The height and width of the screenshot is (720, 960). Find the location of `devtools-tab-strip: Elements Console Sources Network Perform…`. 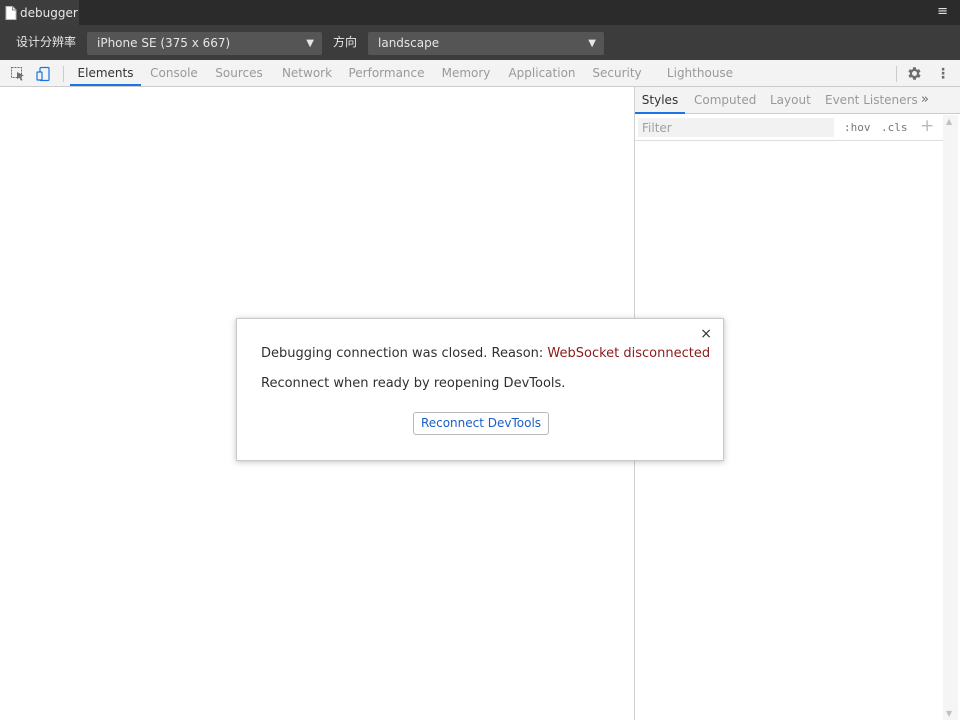

devtools-tab-strip: Elements Console Sources Network Perform… is located at coordinates (480, 73).